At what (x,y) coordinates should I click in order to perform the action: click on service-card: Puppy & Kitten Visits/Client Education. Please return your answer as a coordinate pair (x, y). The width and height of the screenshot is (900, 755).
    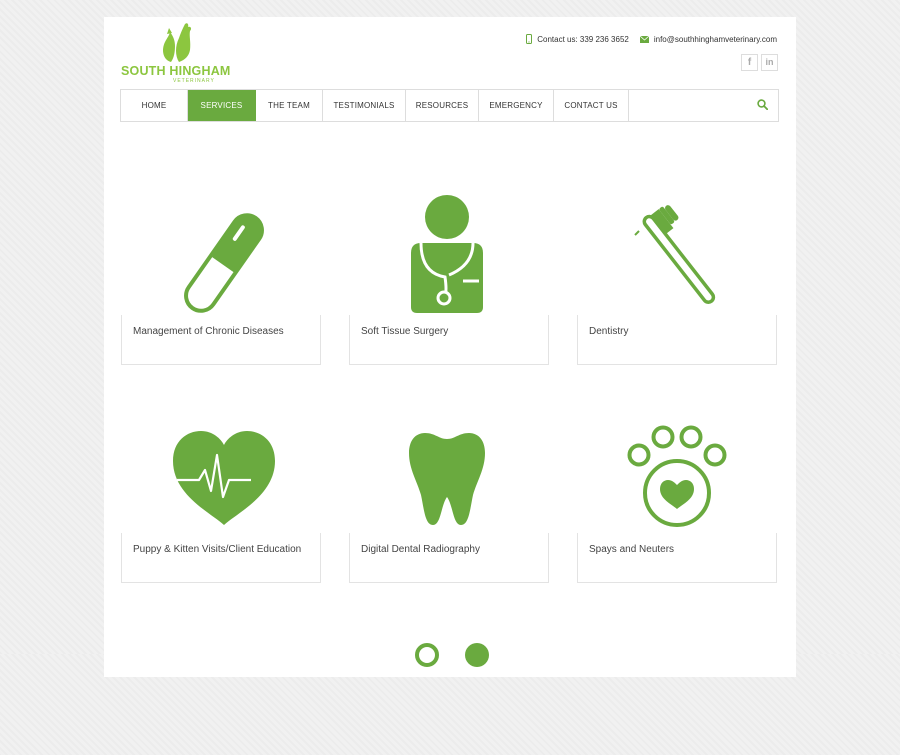
    Looking at the image, I should click on (221, 498).